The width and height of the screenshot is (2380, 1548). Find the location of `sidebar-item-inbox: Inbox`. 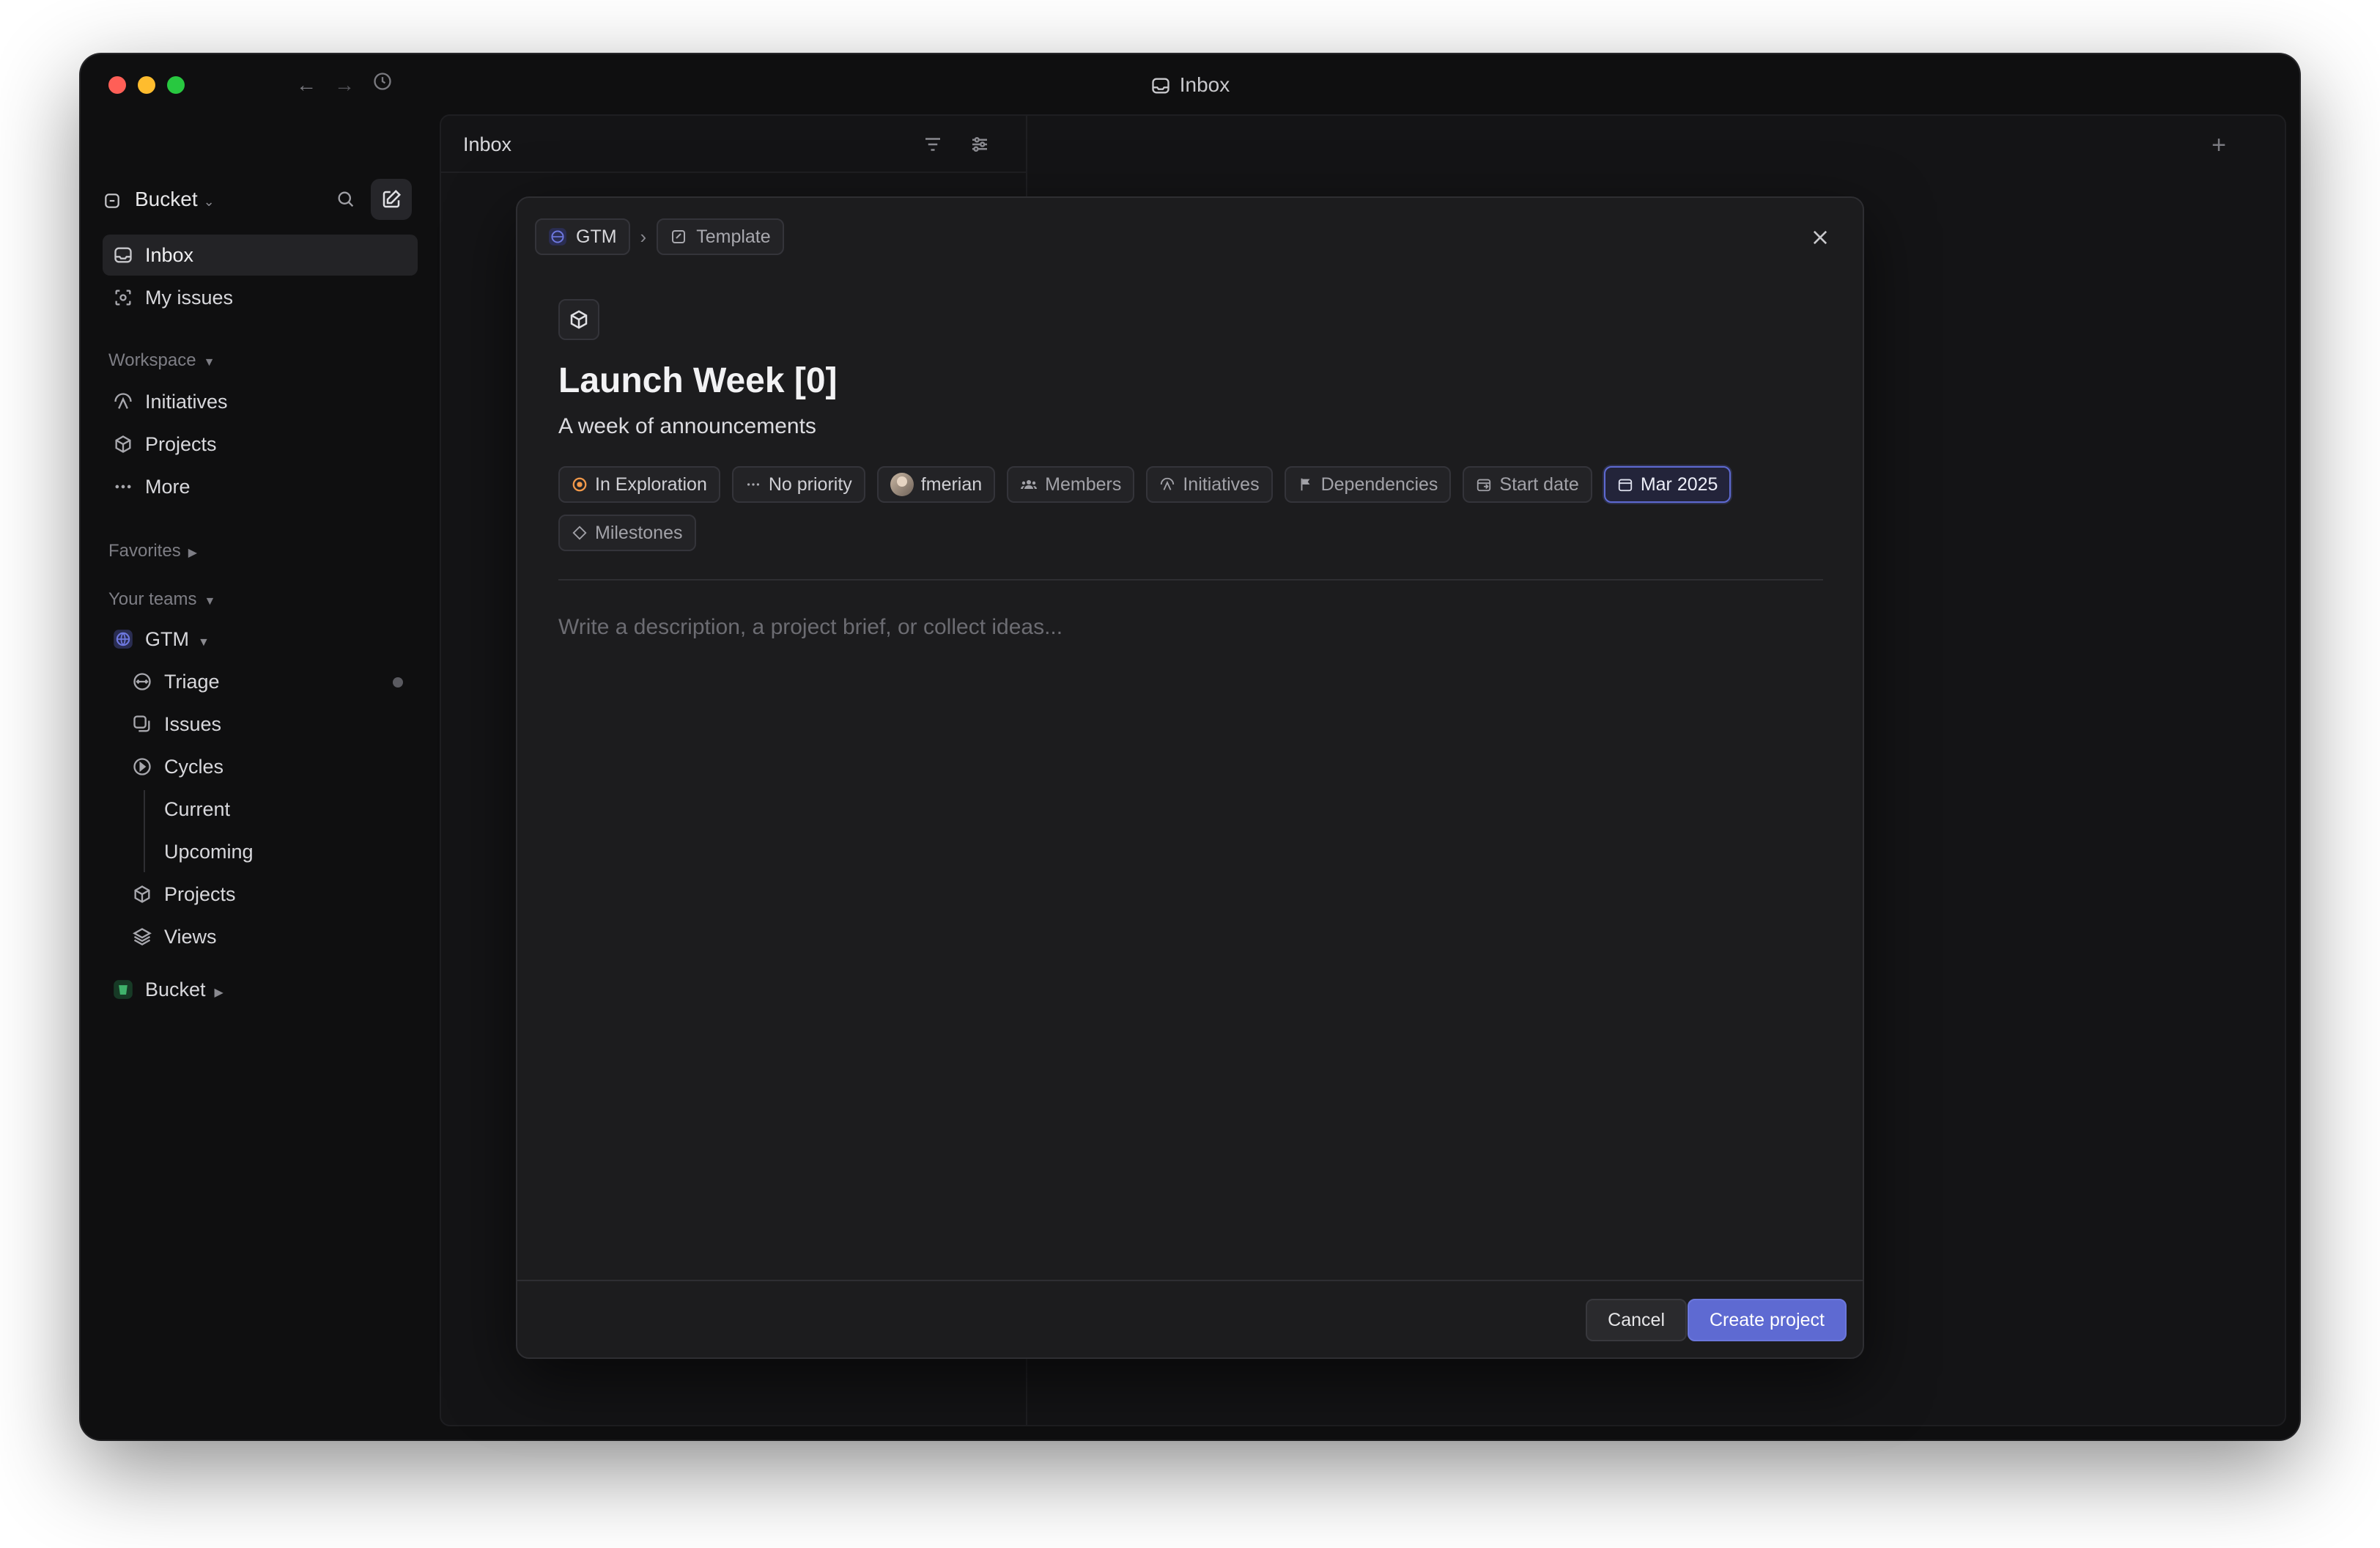

sidebar-item-inbox: Inbox is located at coordinates (260, 255).